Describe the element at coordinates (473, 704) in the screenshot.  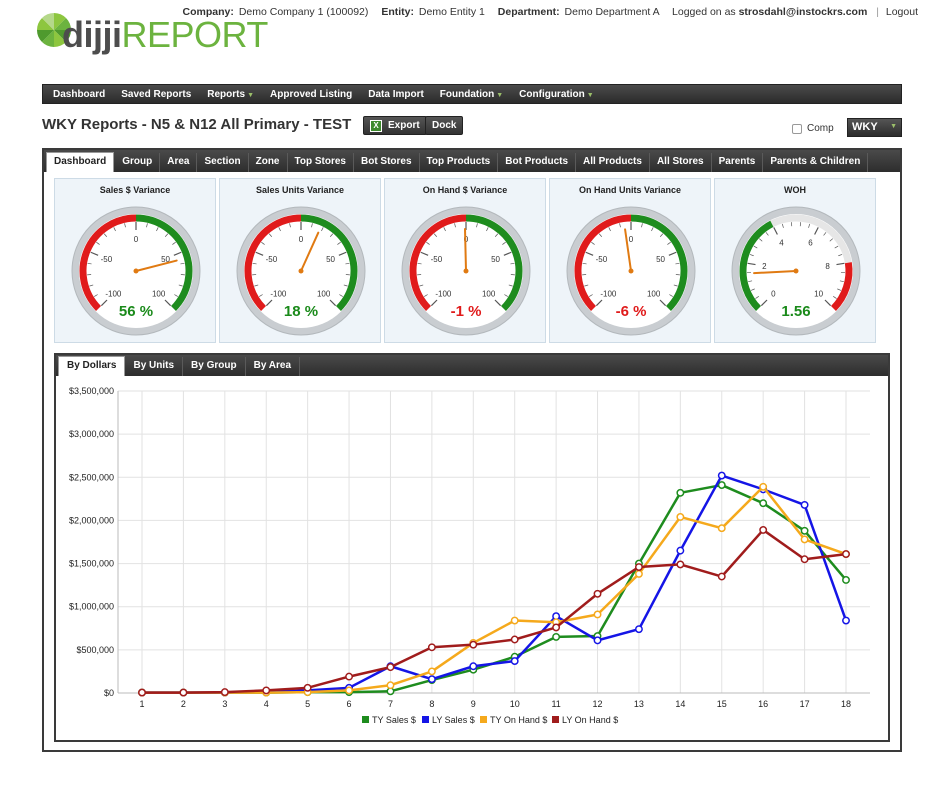
I see `chart-x-tick-label: 9` at that location.